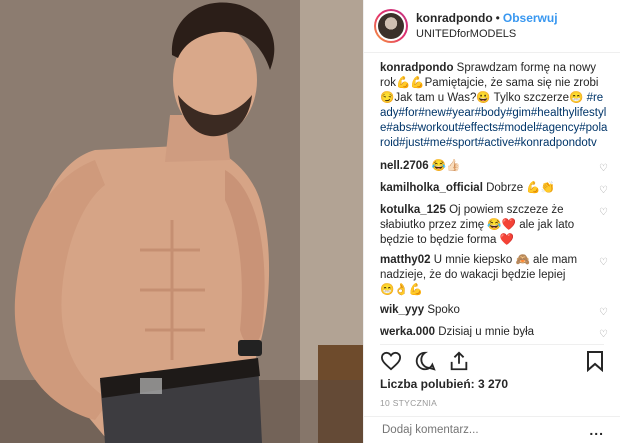 The width and height of the screenshot is (620, 443). I want to click on comment-username: kotulka_125, so click(413, 210).